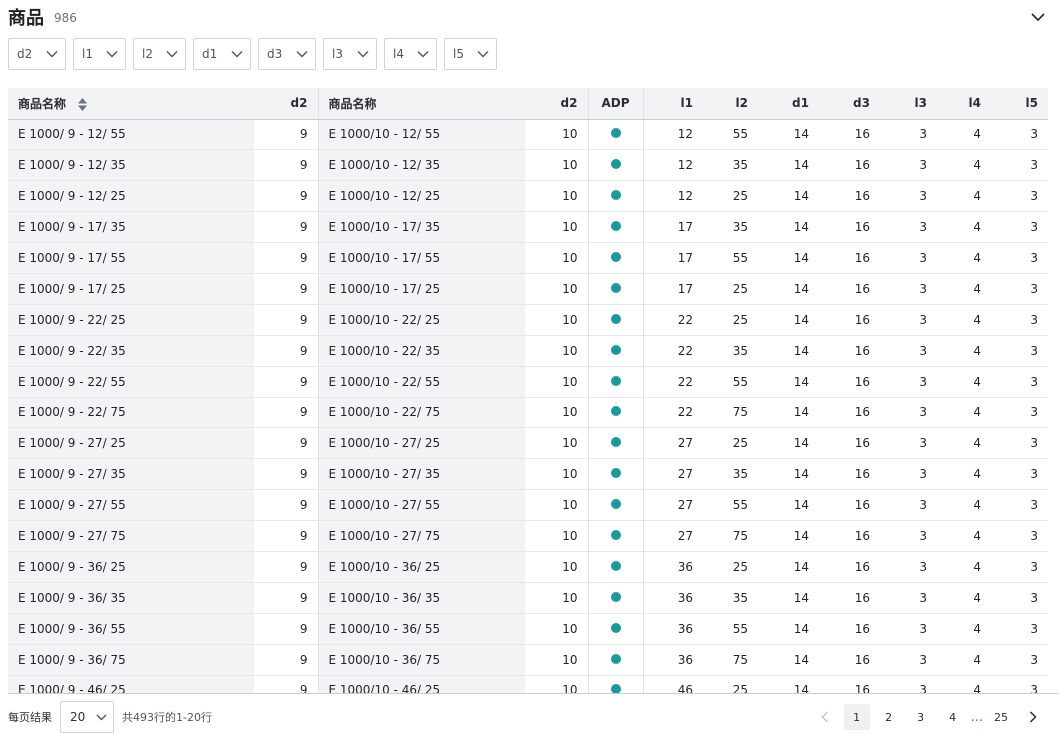 This screenshot has height=734, width=1063. I want to click on col-header-adp: ADP, so click(616, 104).